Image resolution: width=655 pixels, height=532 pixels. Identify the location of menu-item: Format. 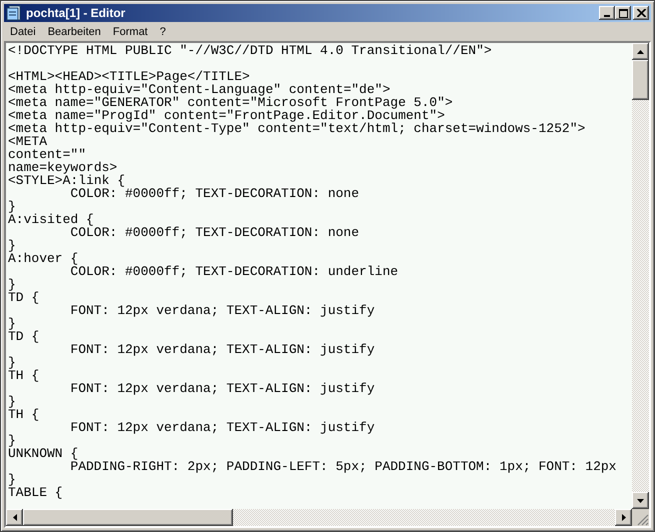
(130, 32).